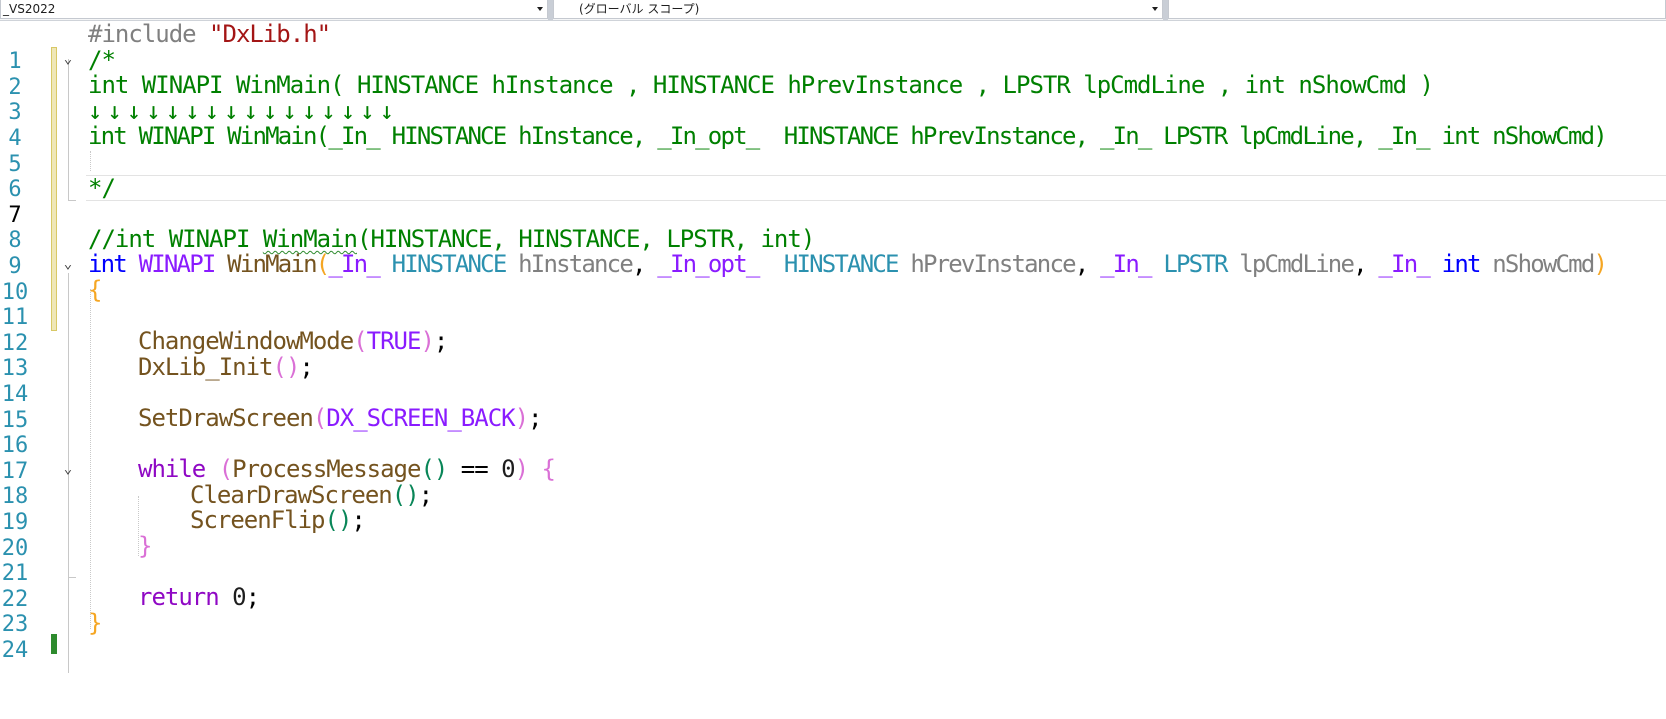  Describe the element at coordinates (833, 47) in the screenshot. I see `code-line: 1 #include "DxLib.h"` at that location.